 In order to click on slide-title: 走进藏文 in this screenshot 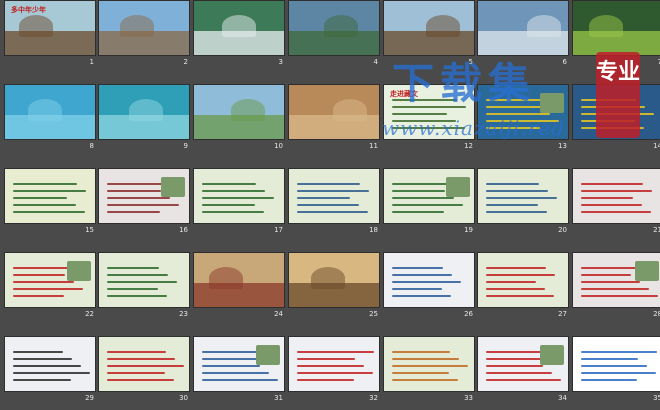, I will do `click(404, 94)`.